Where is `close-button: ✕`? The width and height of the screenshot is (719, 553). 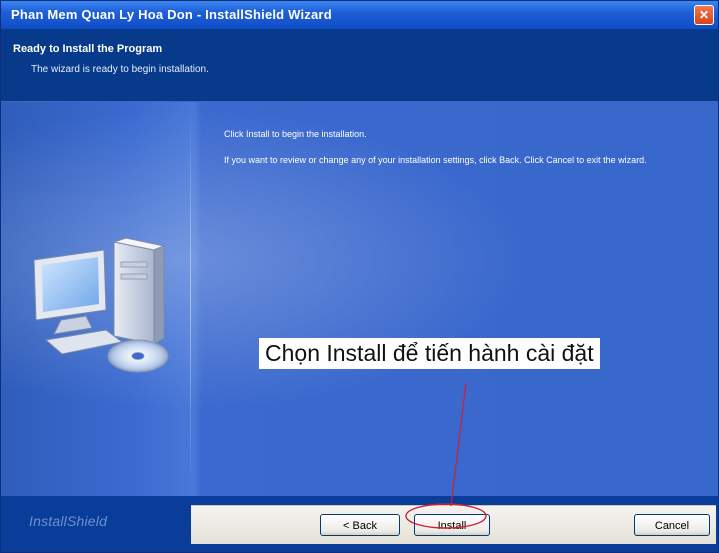 close-button: ✕ is located at coordinates (704, 15).